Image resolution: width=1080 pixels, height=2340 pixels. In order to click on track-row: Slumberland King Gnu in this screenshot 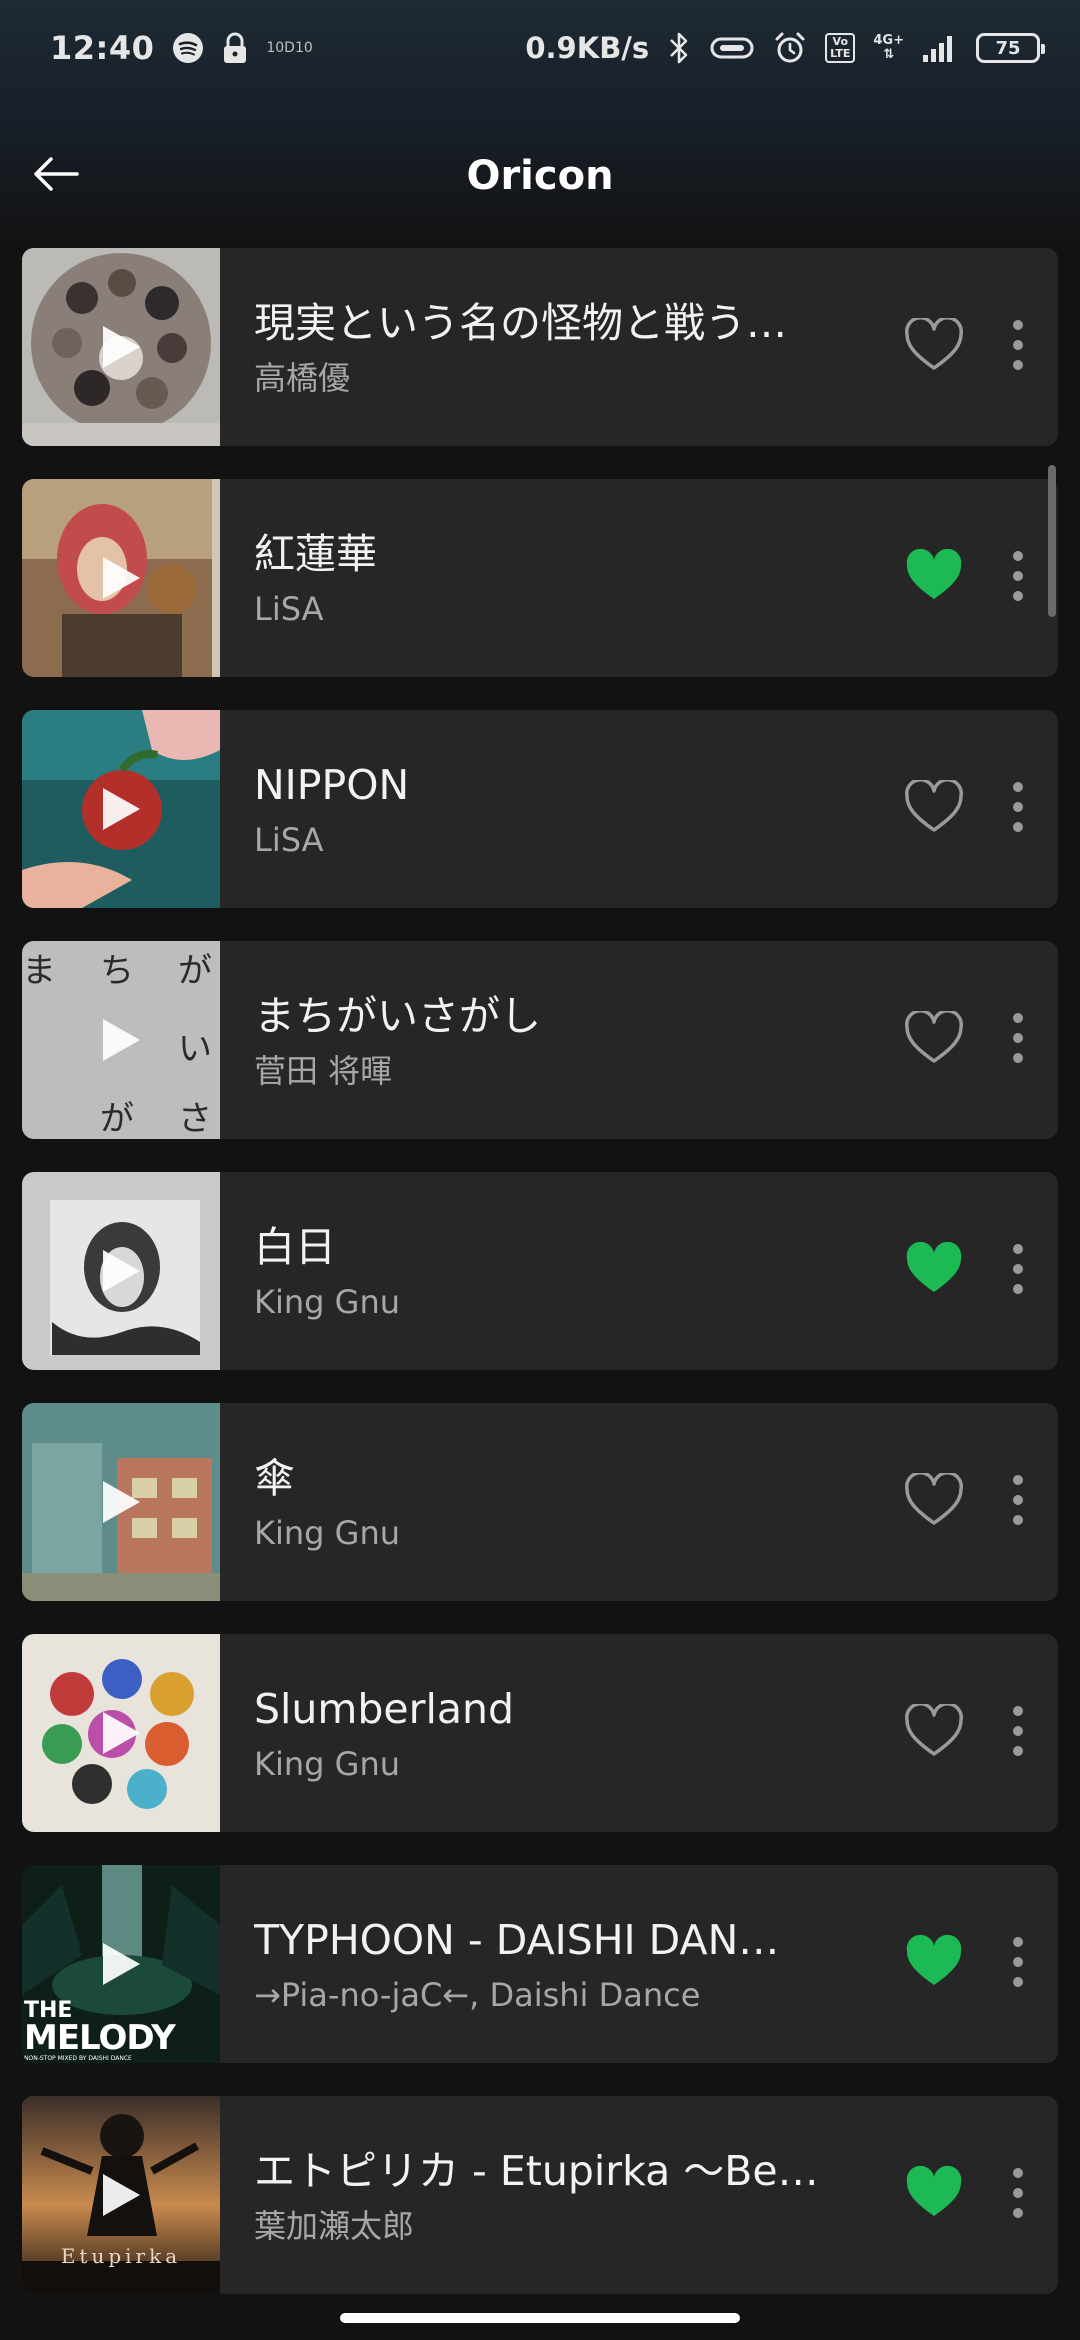, I will do `click(540, 1733)`.